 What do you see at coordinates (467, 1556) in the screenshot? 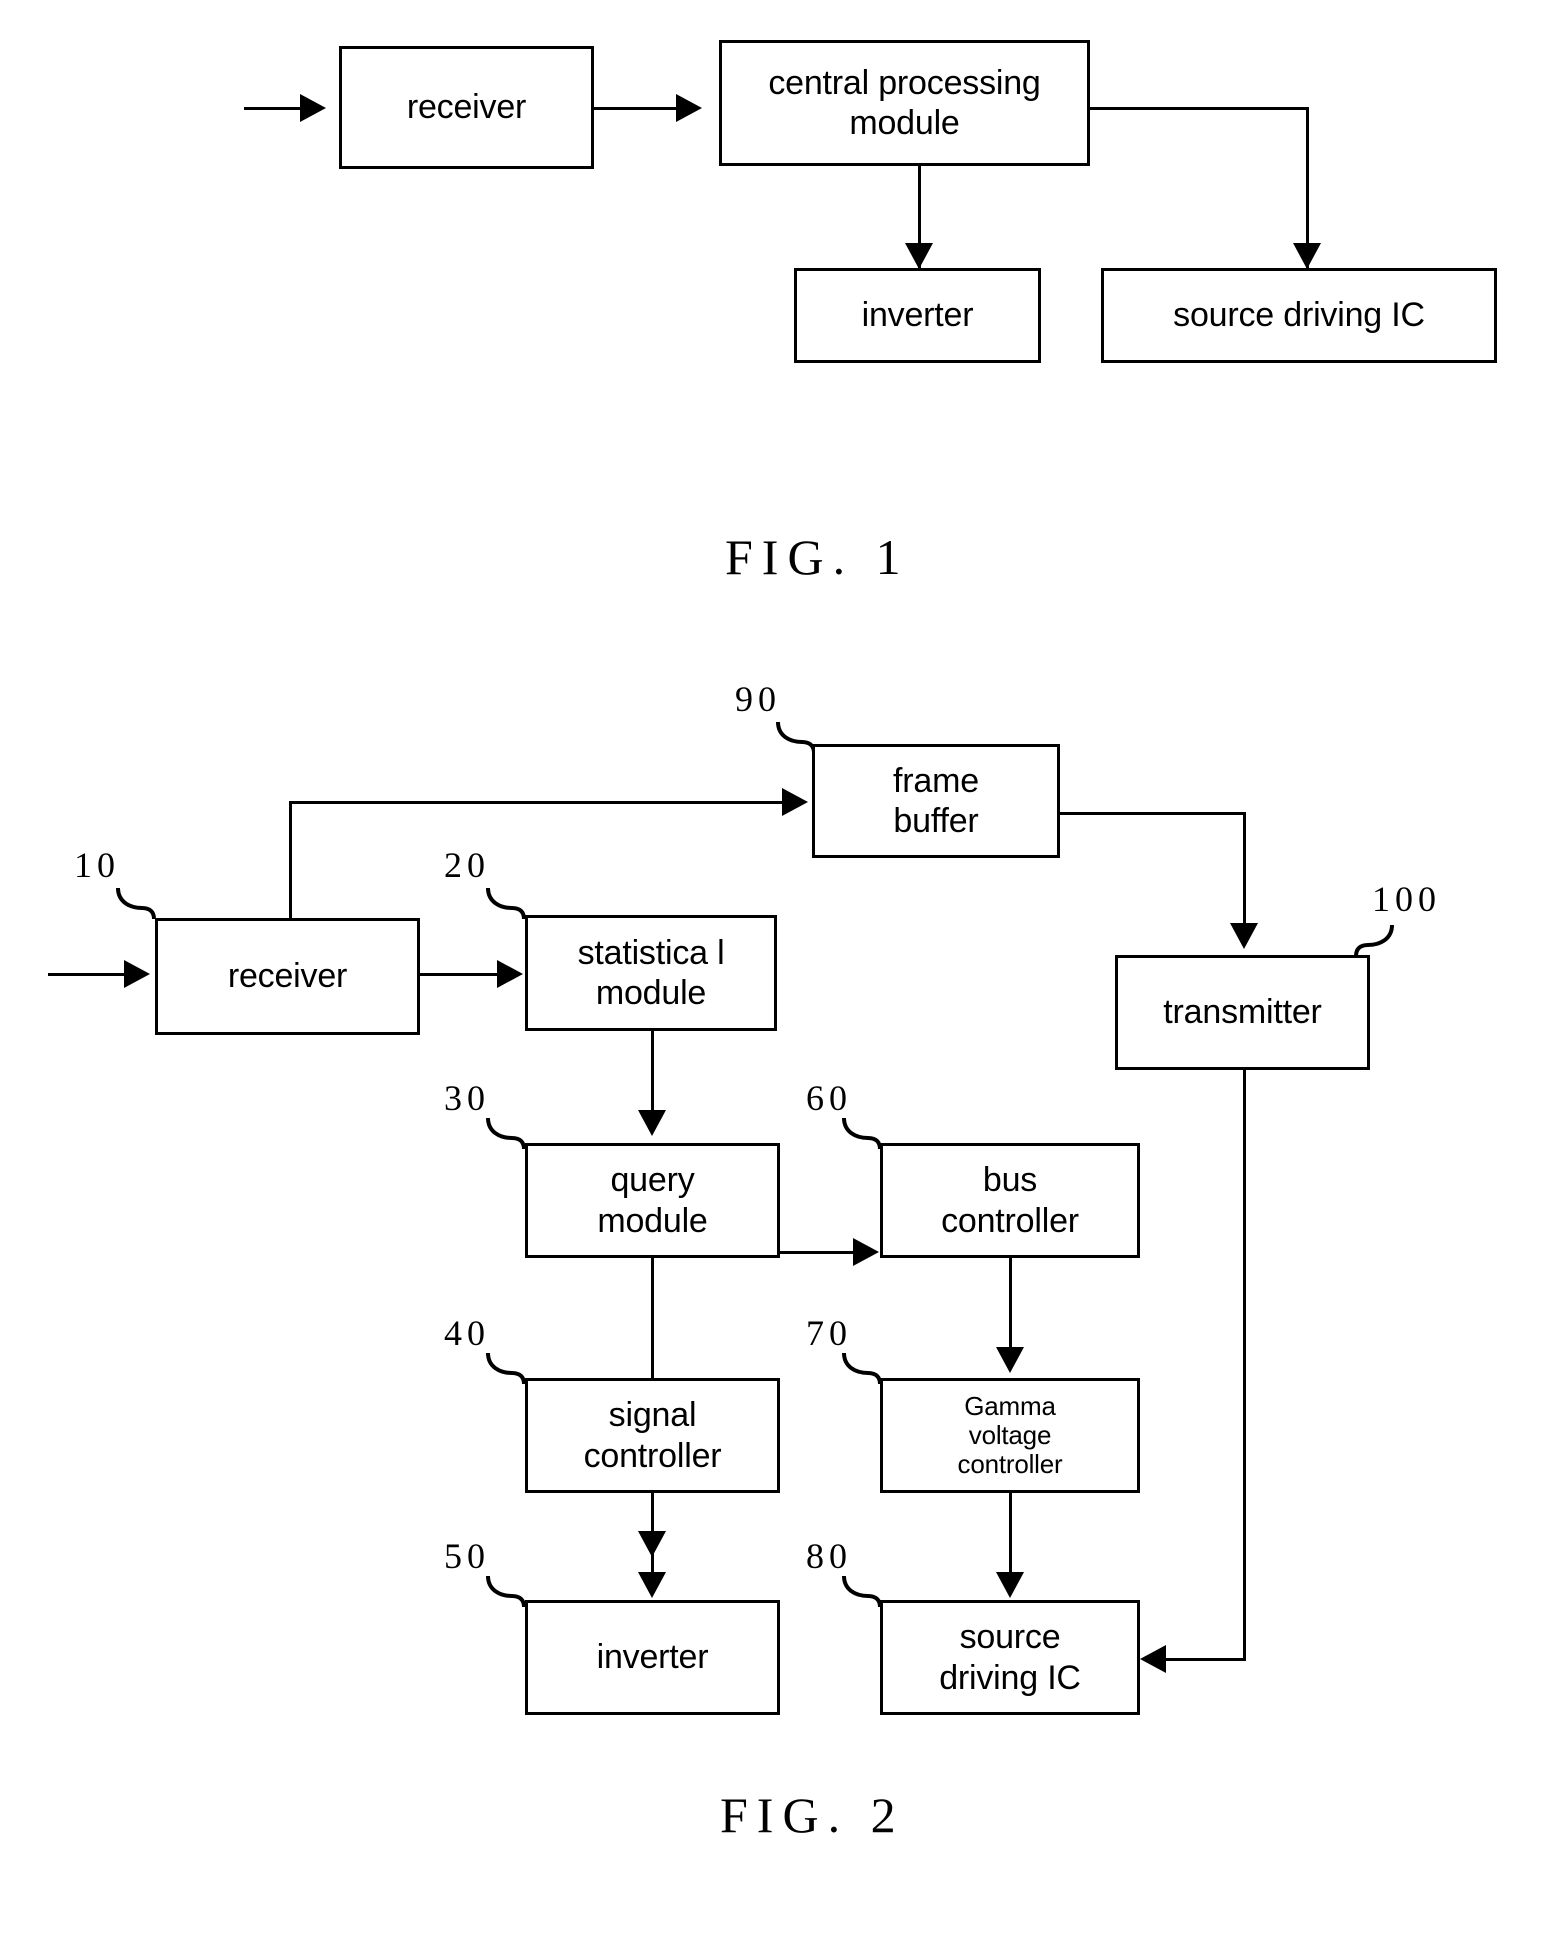
I see `fig2-ref-50: 50` at bounding box center [467, 1556].